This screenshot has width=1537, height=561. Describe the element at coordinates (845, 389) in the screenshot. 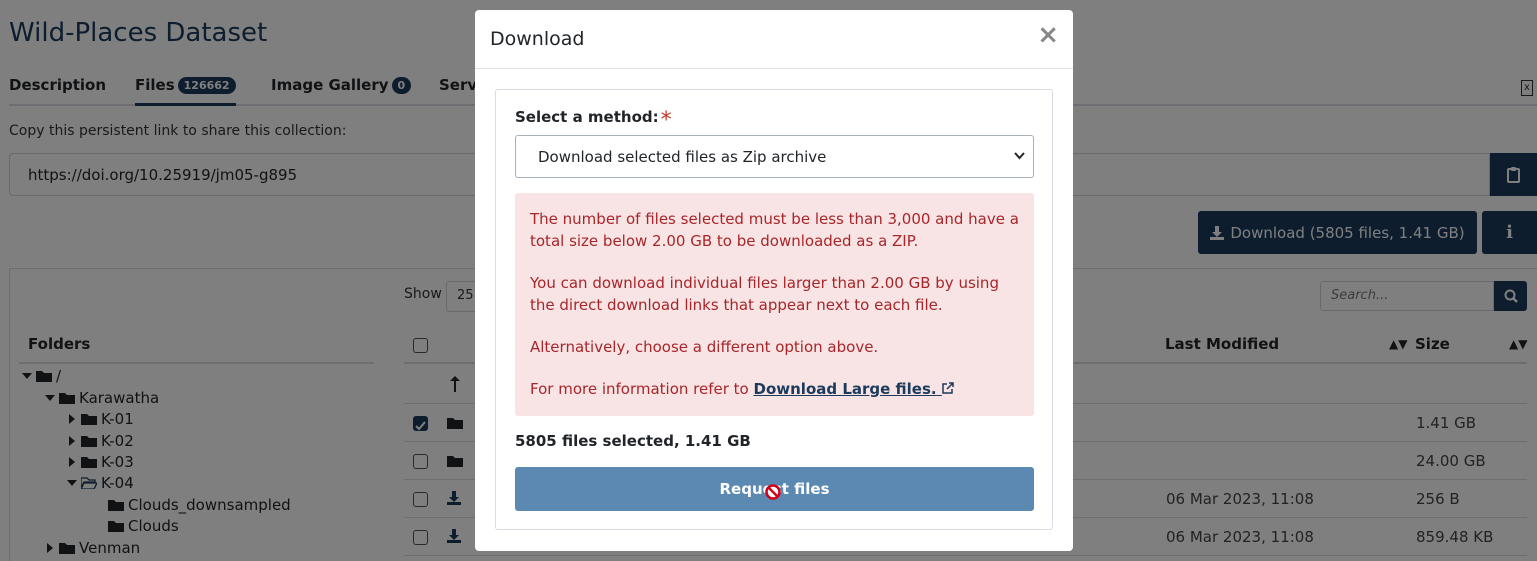

I see `link-label: Download Large files.` at that location.